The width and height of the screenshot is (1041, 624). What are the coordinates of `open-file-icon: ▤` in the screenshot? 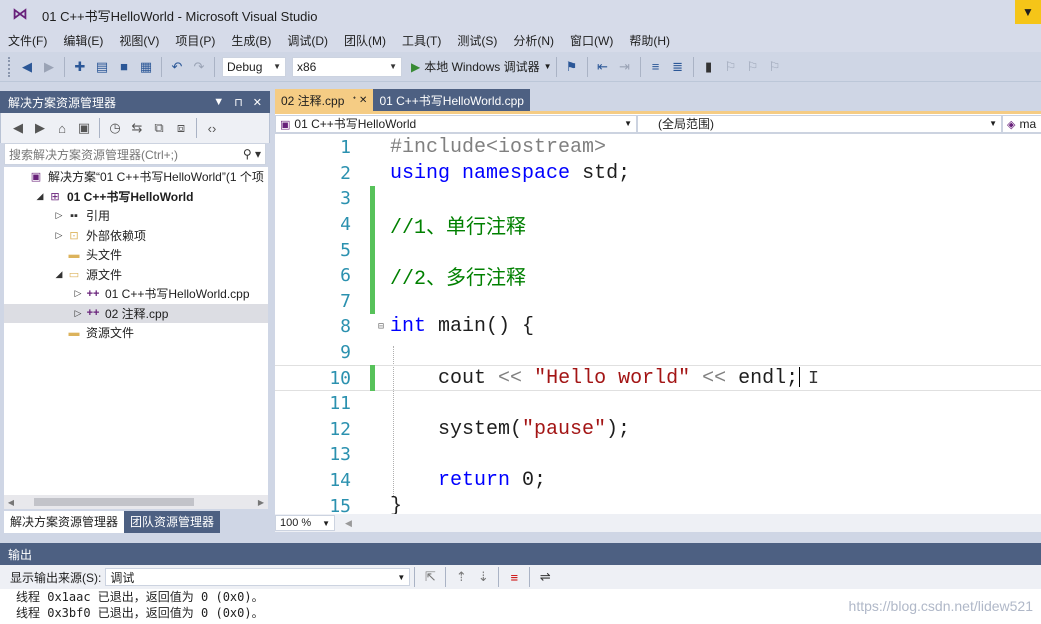 It's located at (102, 67).